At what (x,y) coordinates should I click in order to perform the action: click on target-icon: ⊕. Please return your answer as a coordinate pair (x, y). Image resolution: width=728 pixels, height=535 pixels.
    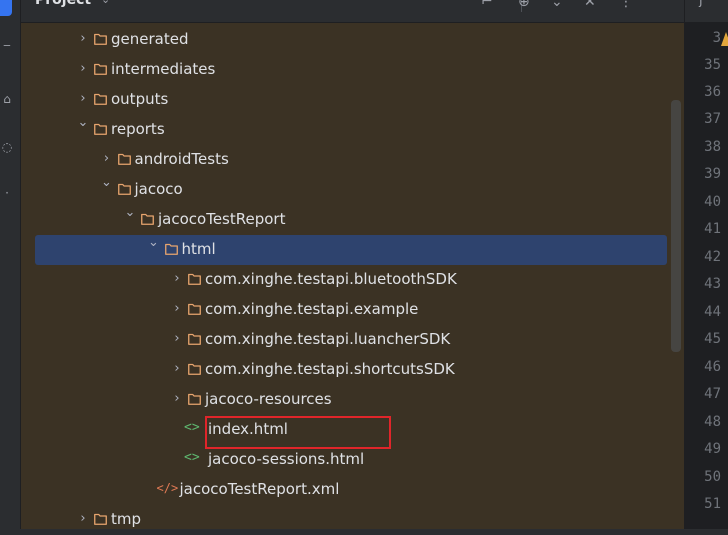
    Looking at the image, I should click on (524, 5).